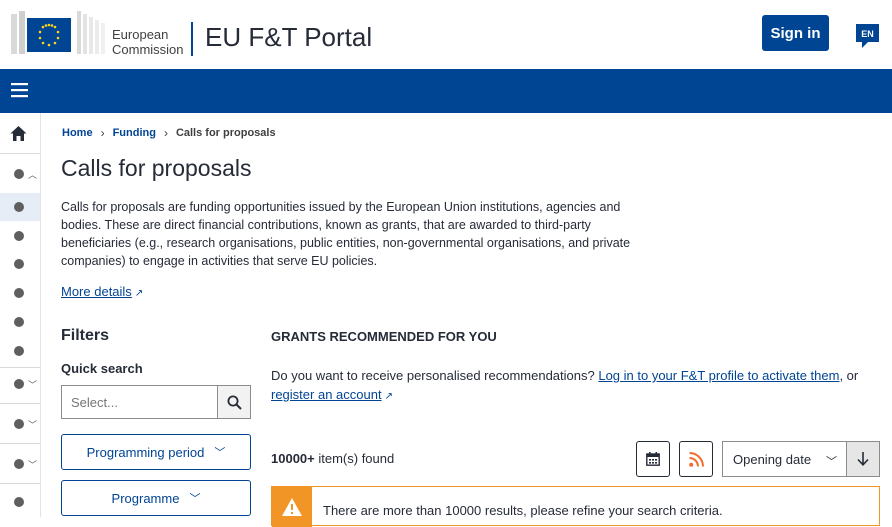 Image resolution: width=892 pixels, height=527 pixels. What do you see at coordinates (145, 452) in the screenshot?
I see `programming-period-label: Programming period` at bounding box center [145, 452].